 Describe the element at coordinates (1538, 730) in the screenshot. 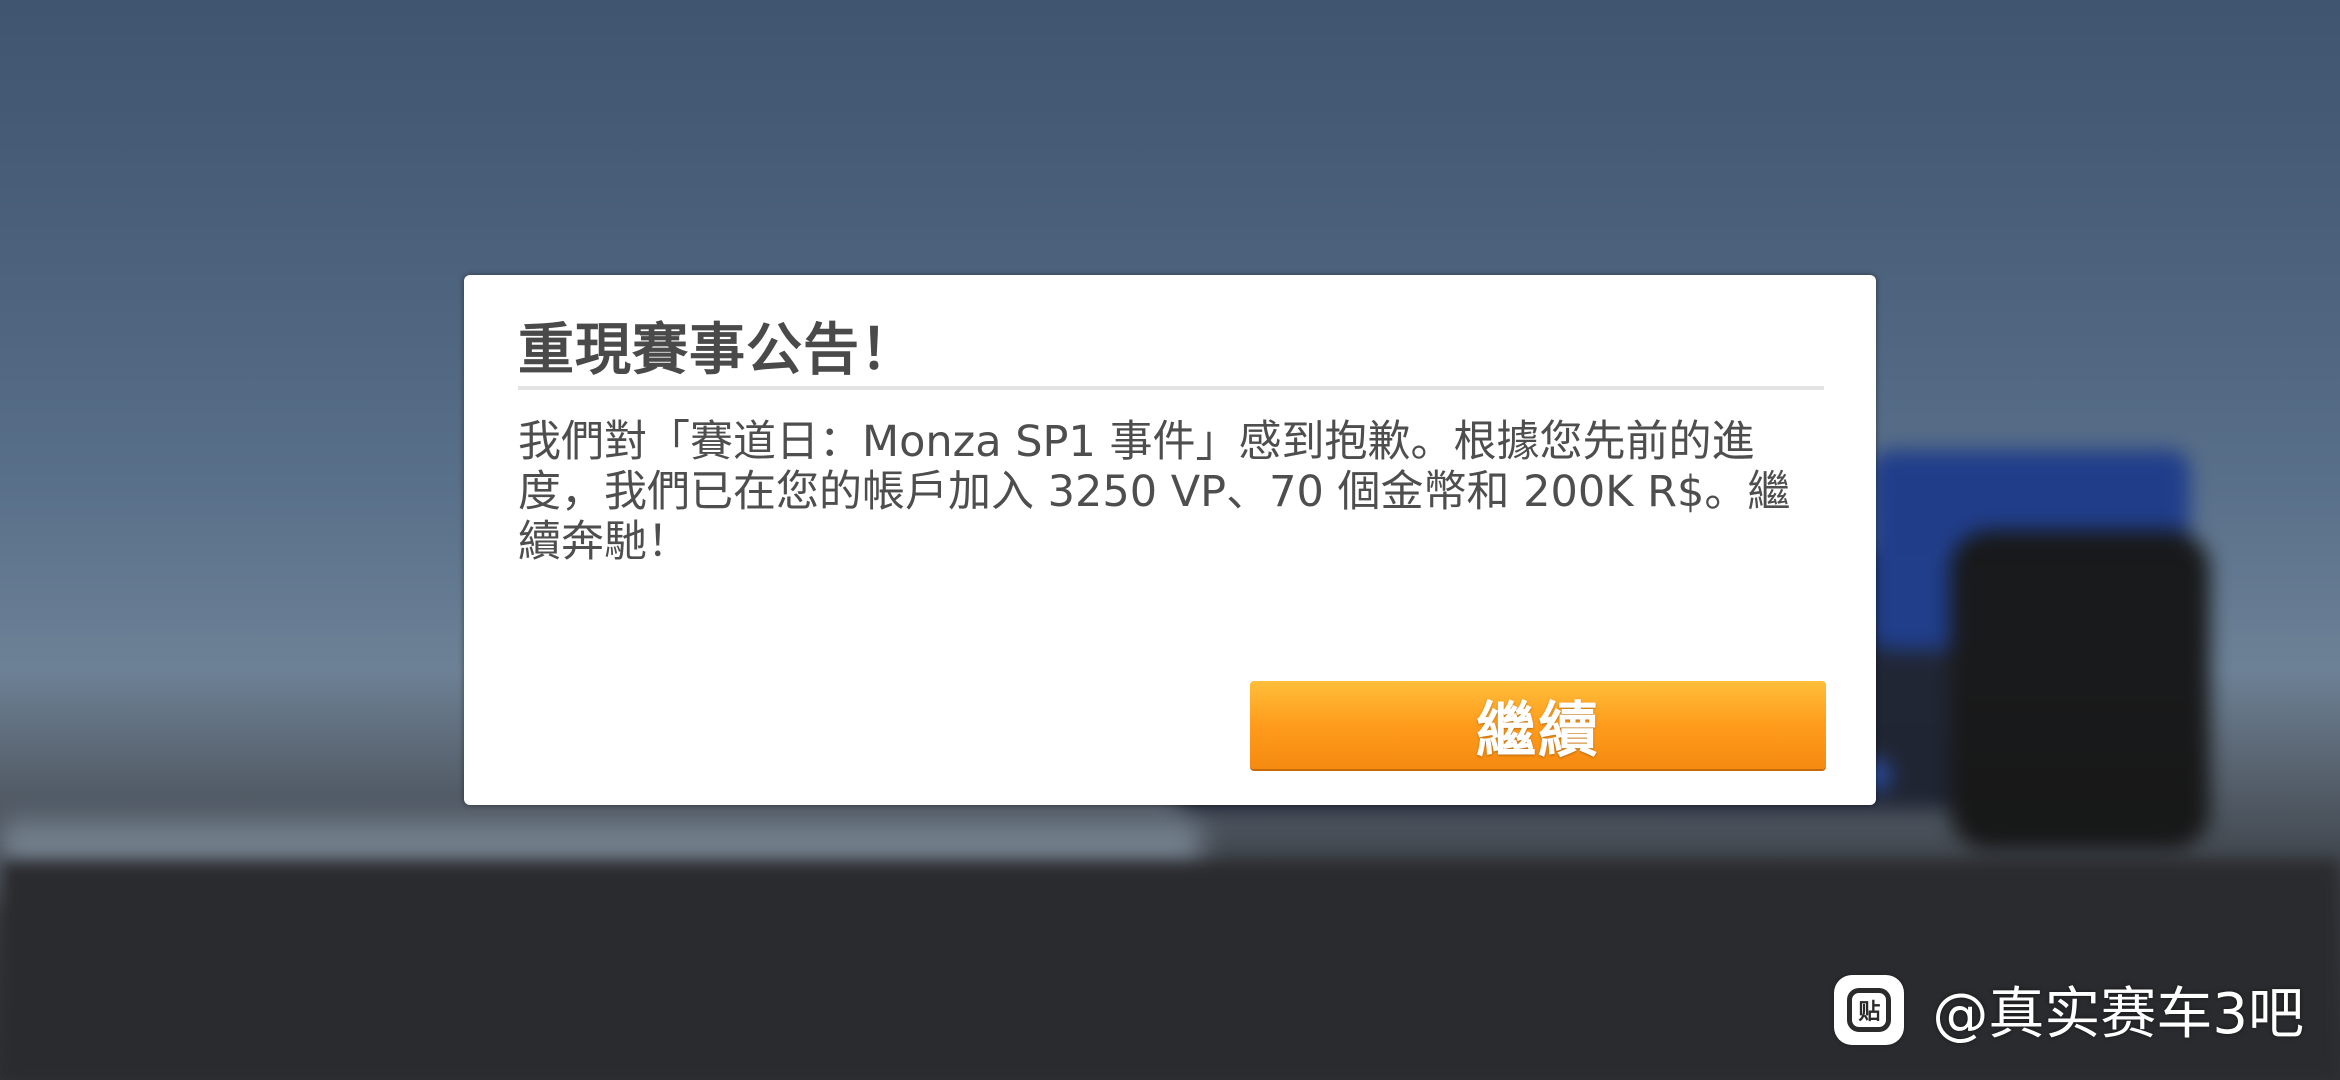

I see `continue-button-label: 繼續` at that location.